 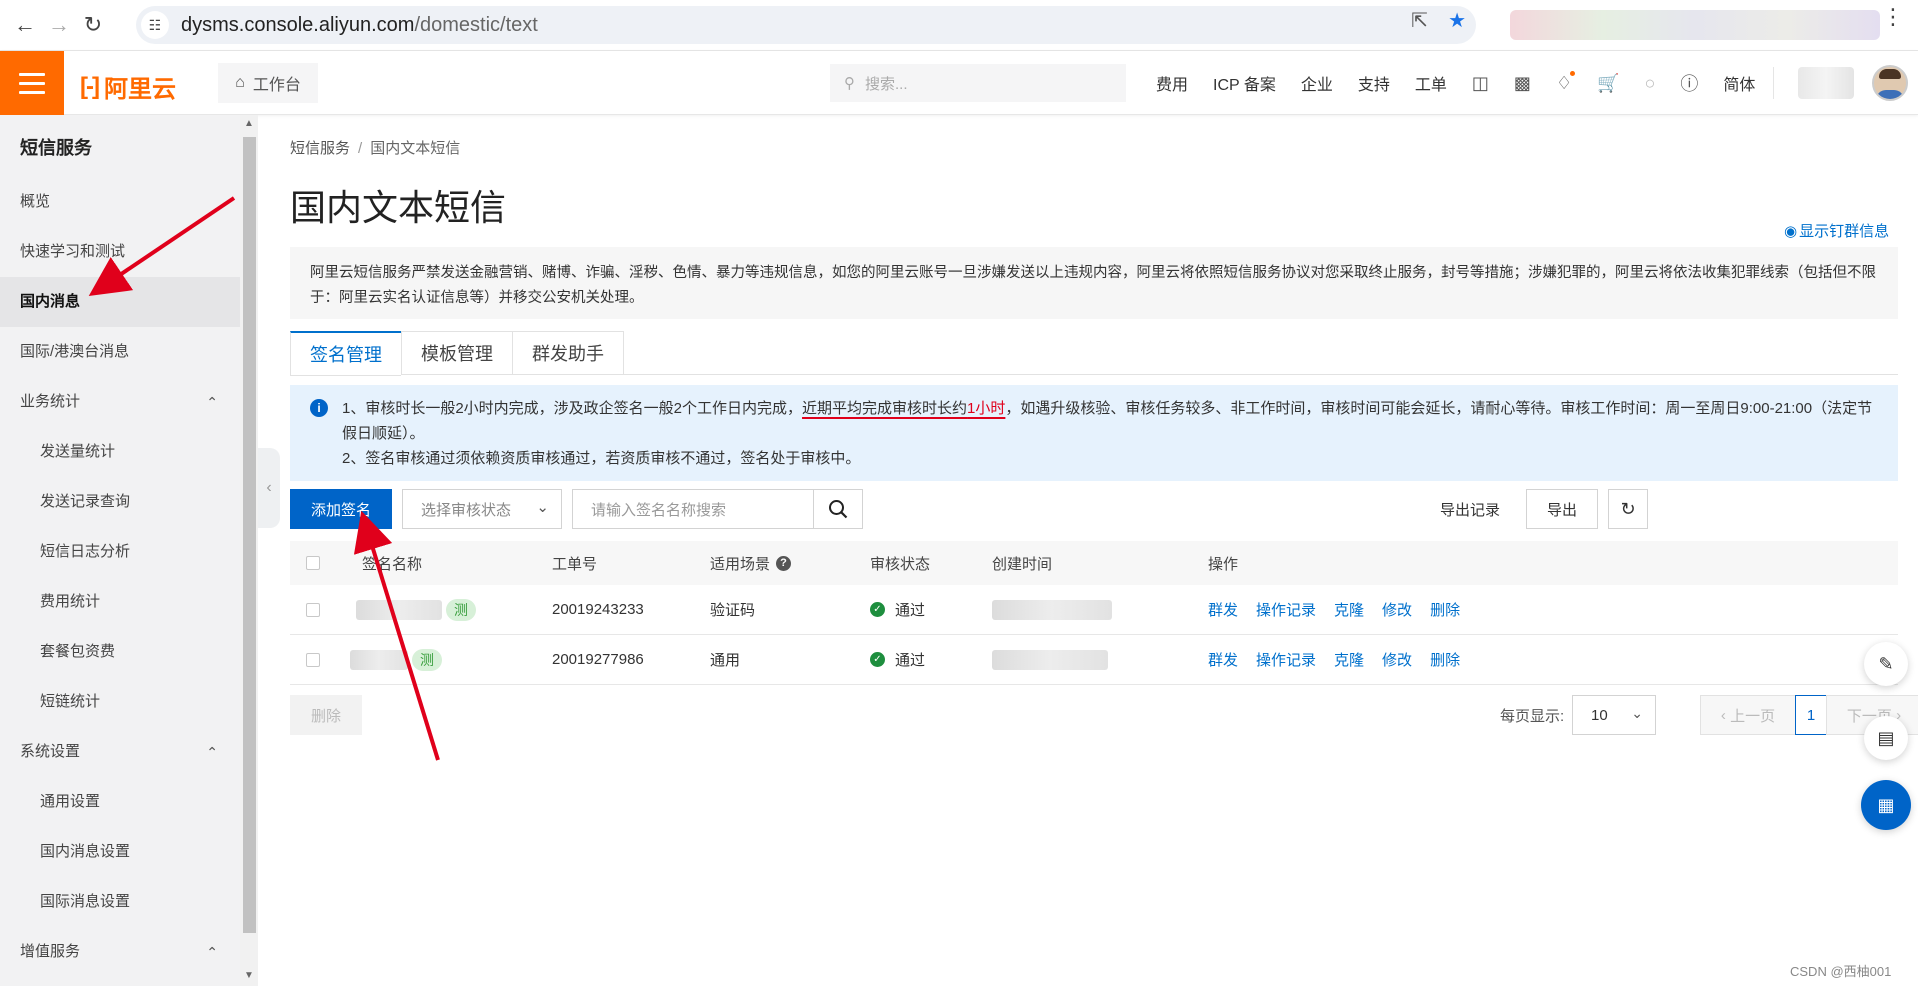 I want to click on sidebar-item-label: 国内消息, so click(x=50, y=301).